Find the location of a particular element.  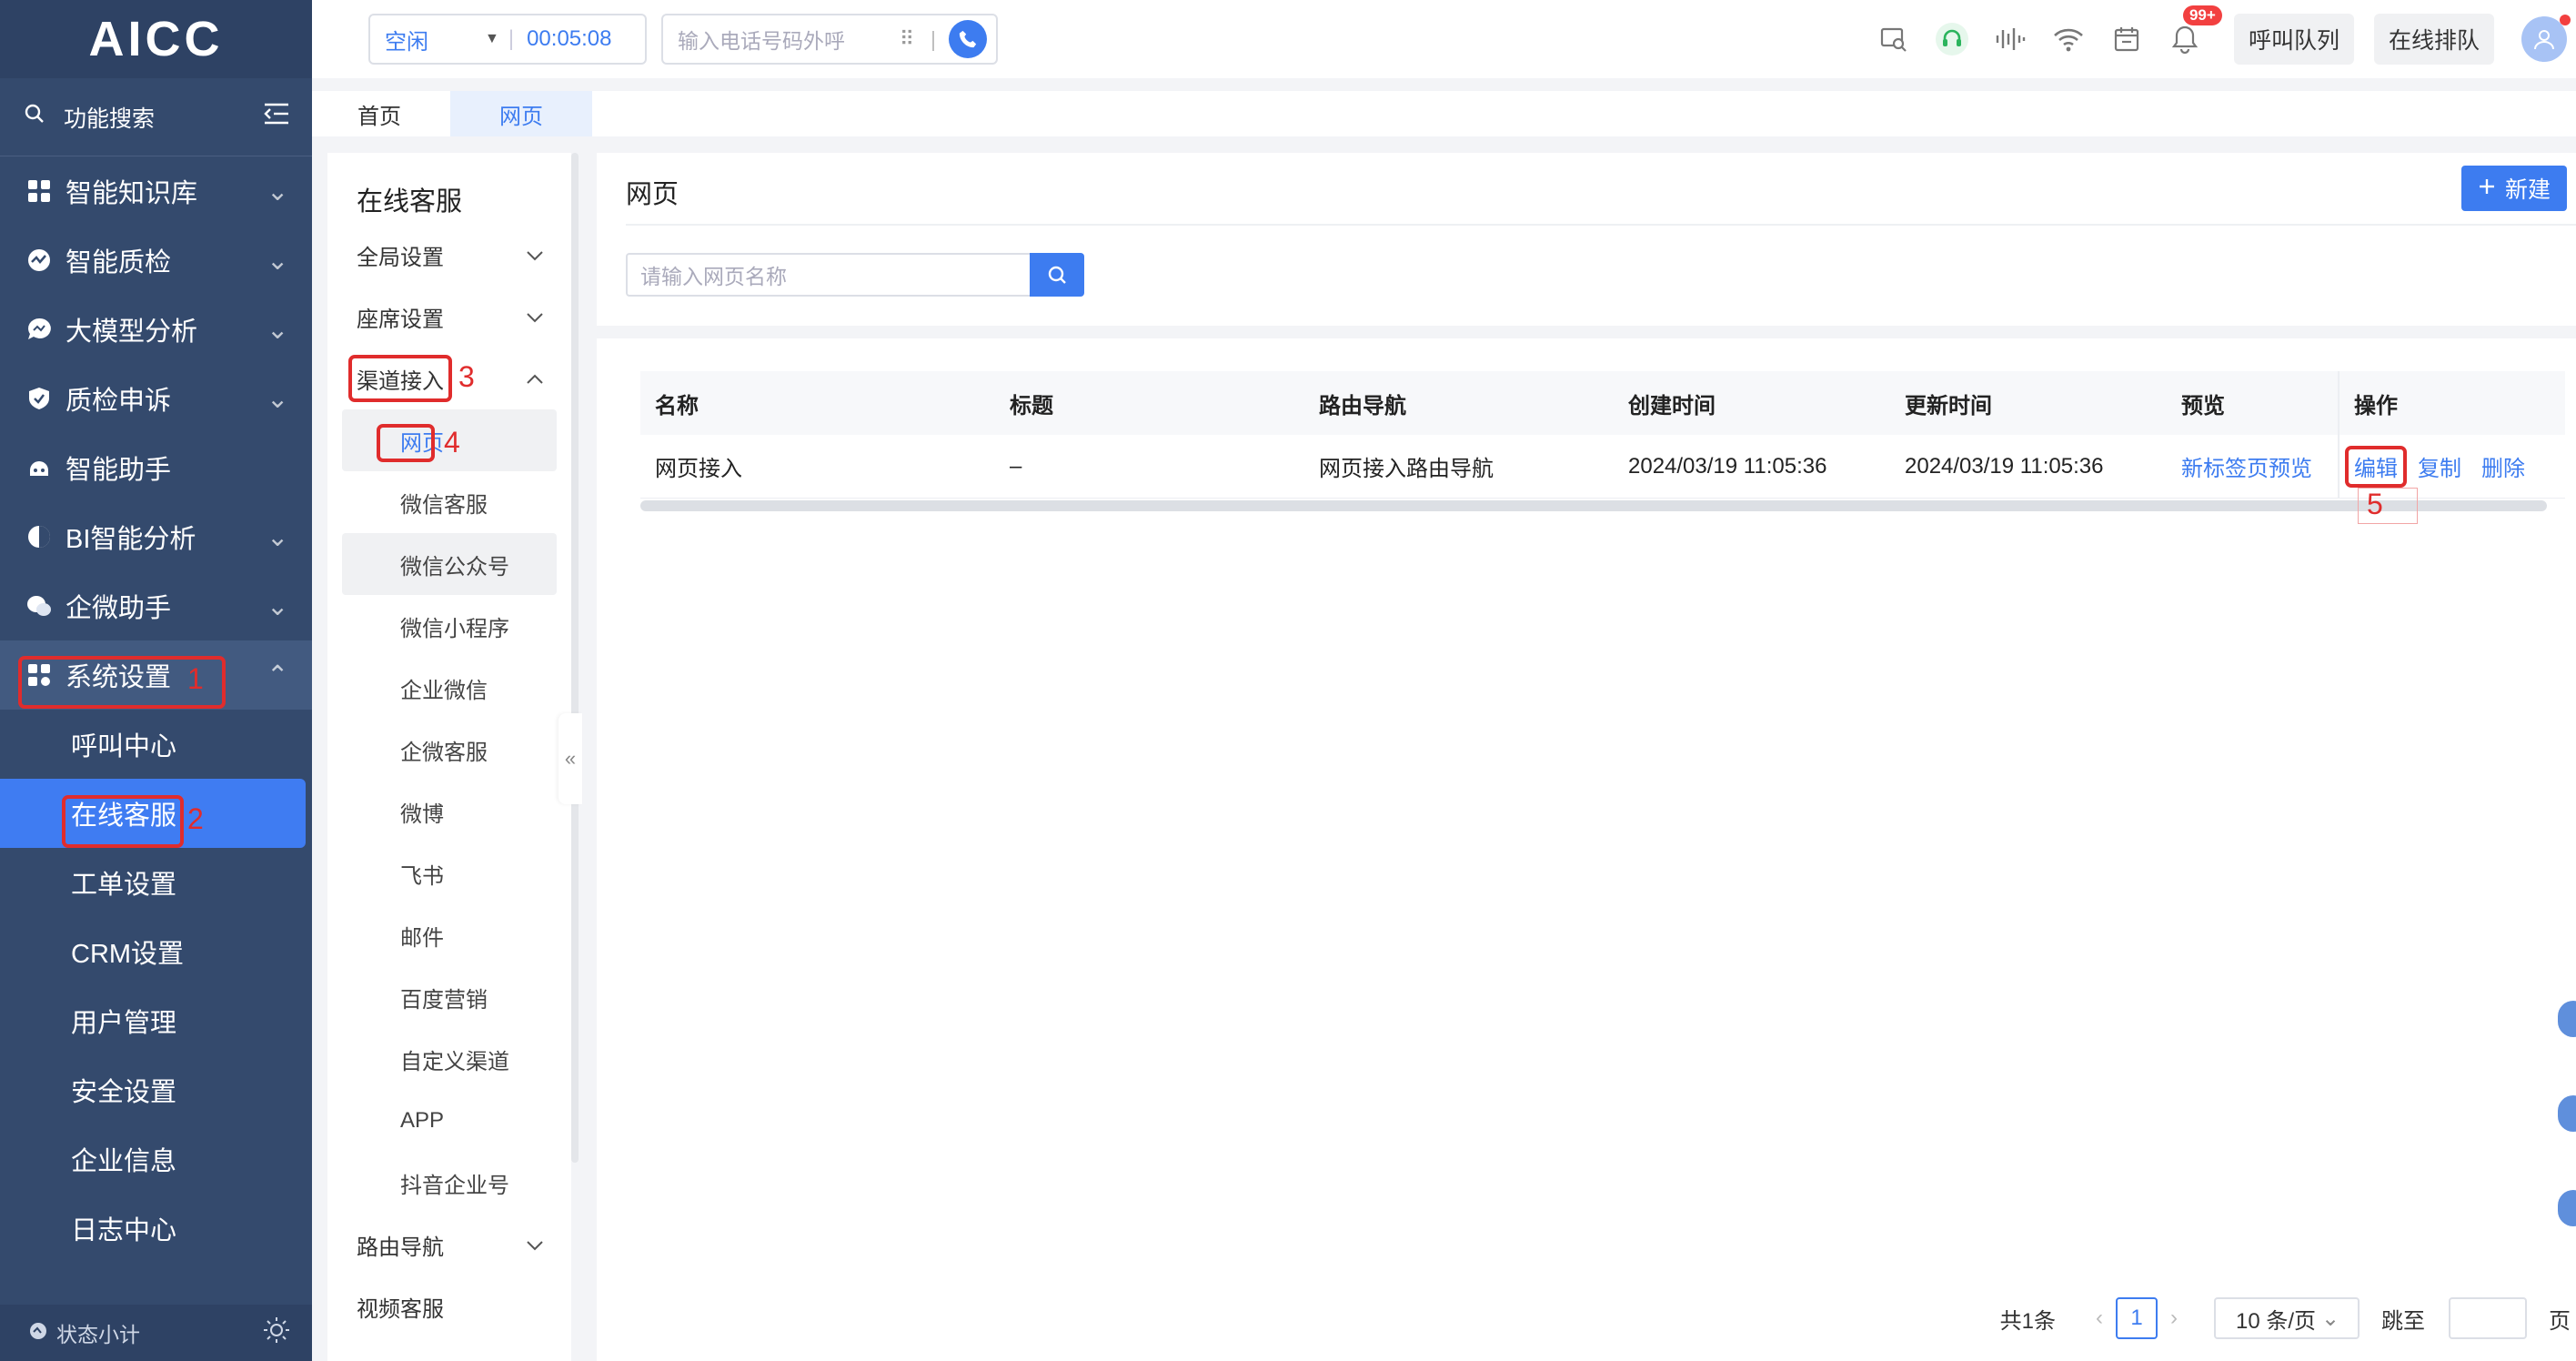

pie-icon is located at coordinates (39, 536).